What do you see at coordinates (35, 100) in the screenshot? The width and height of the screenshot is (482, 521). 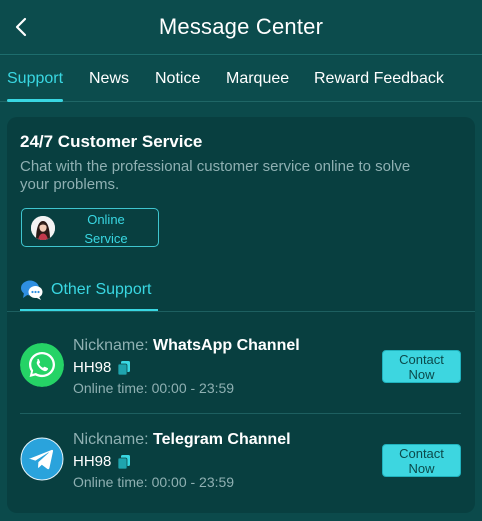 I see `active-tab-indicator` at bounding box center [35, 100].